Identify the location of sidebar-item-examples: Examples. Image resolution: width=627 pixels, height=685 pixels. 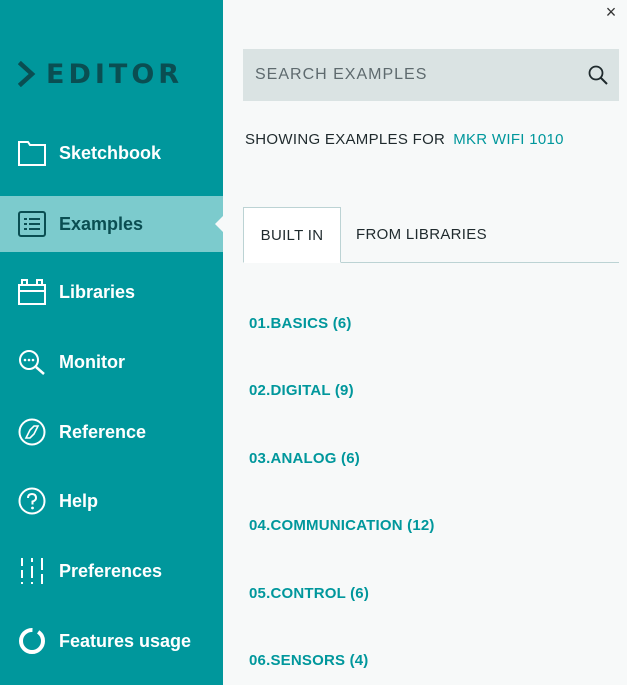
(111, 224).